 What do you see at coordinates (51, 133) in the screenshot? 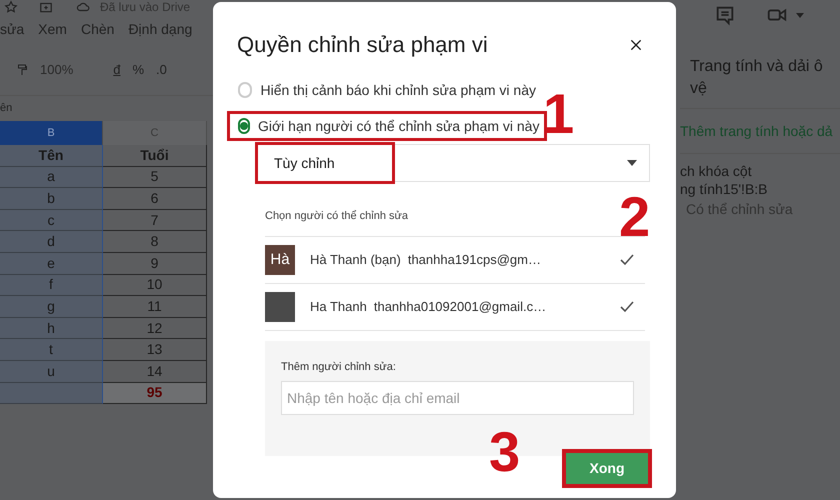
I see `column-header: B` at bounding box center [51, 133].